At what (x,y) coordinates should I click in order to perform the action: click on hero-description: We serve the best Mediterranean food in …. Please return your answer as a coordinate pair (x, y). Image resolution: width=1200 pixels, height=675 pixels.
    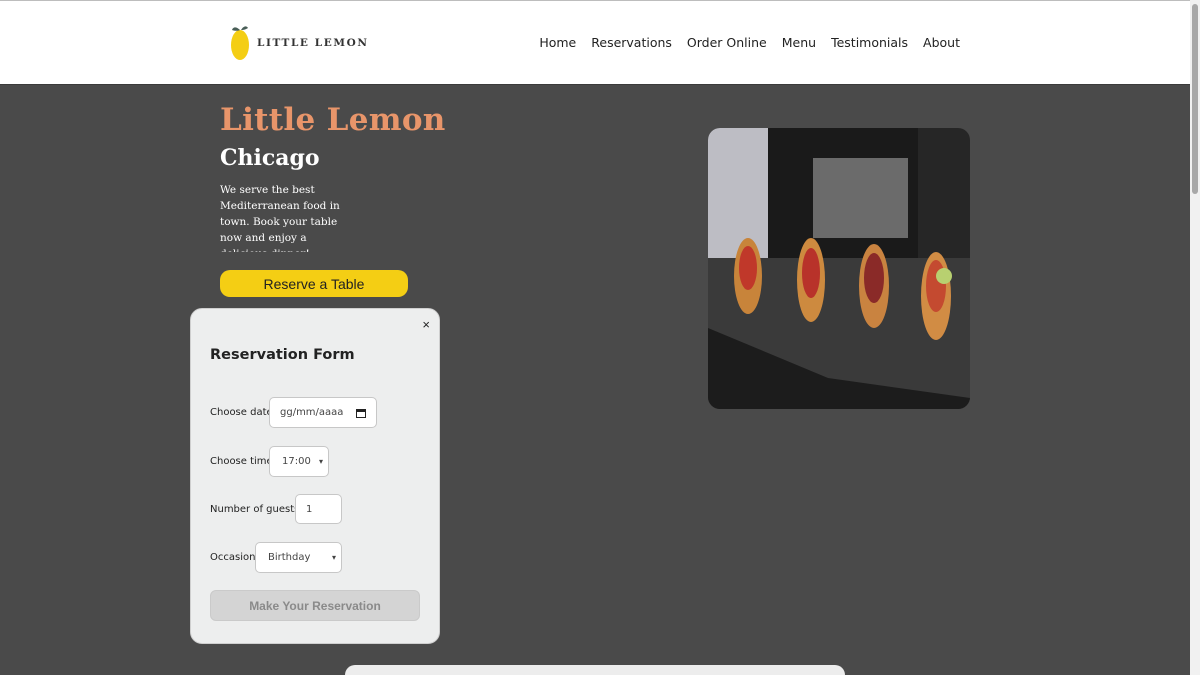
    Looking at the image, I should click on (280, 218).